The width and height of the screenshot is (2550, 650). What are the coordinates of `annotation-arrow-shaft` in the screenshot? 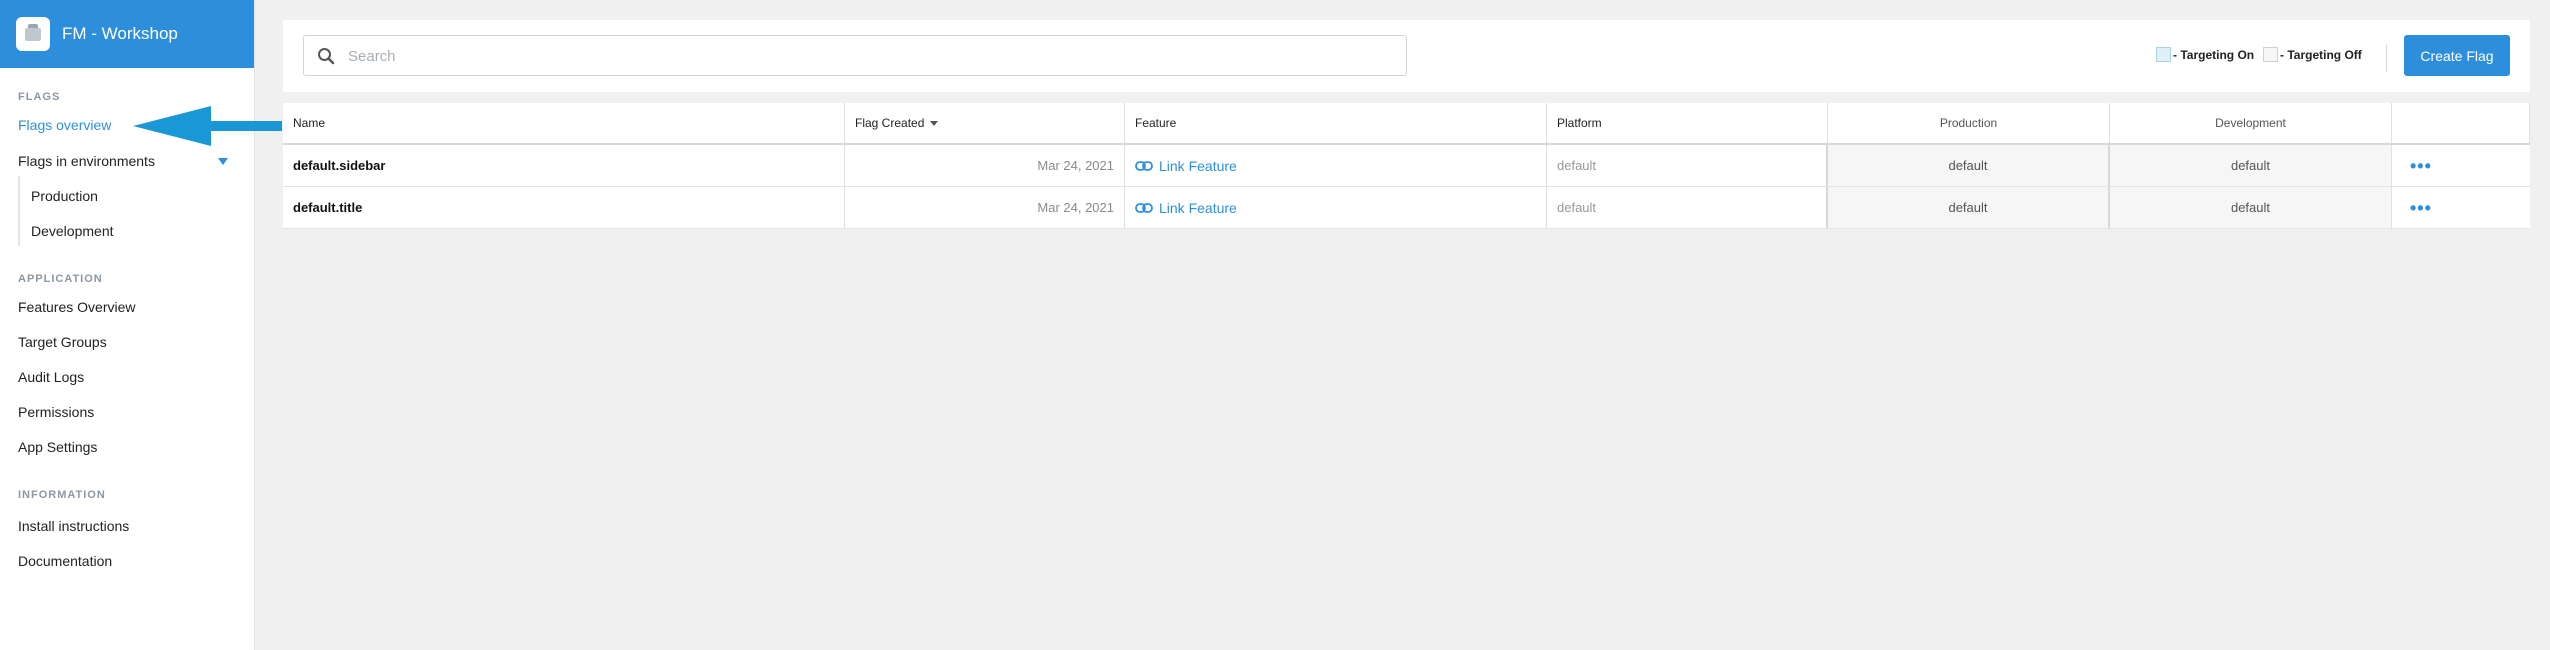 It's located at (246, 126).